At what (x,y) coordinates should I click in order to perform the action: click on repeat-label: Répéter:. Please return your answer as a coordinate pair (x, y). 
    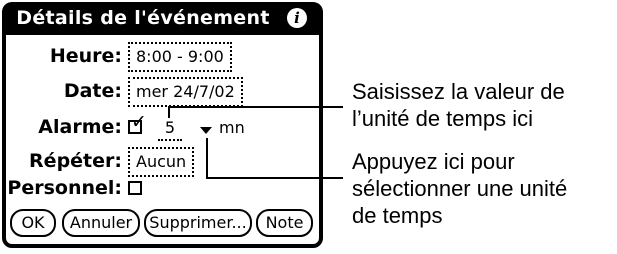
    Looking at the image, I should click on (75, 161).